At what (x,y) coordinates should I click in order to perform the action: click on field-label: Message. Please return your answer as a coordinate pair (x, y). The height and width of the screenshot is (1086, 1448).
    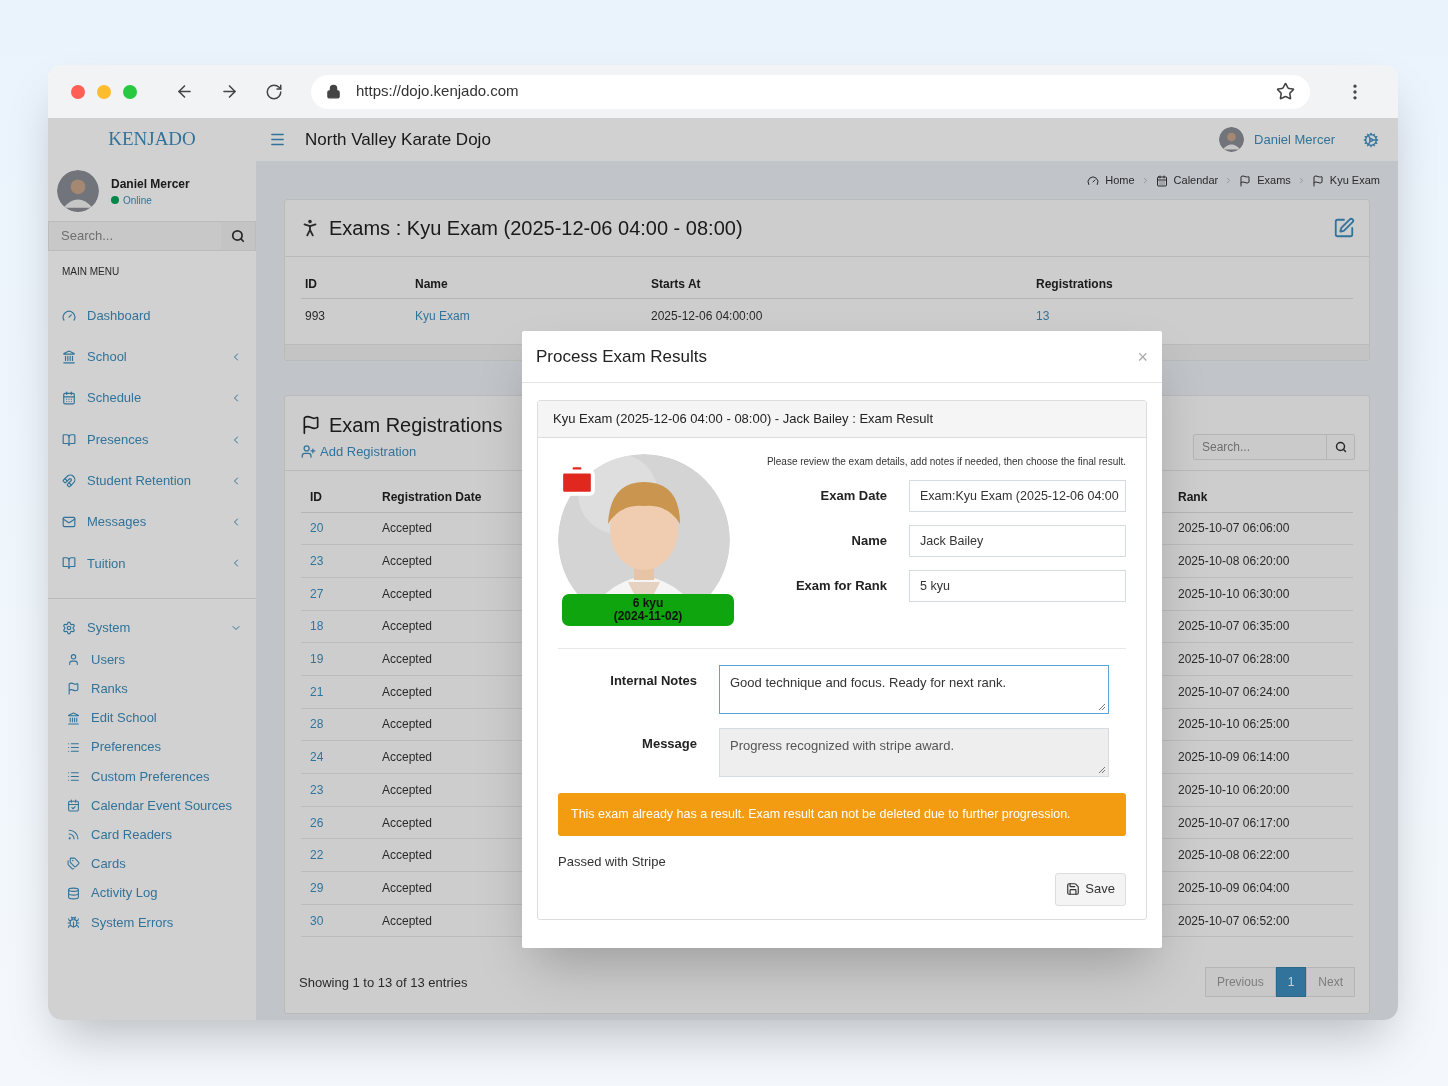
    Looking at the image, I should click on (669, 744).